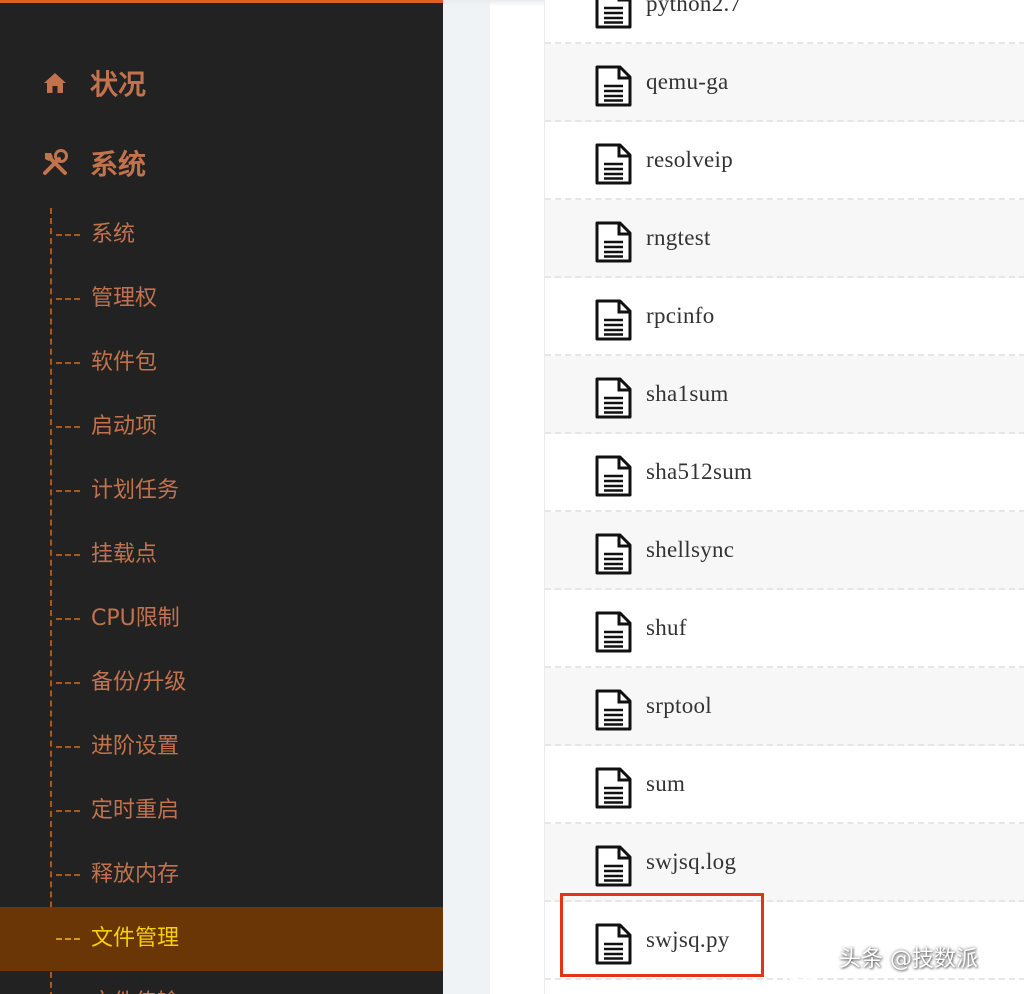 The image size is (1024, 994). I want to click on sidebar-item-label: 定时重启, so click(135, 810).